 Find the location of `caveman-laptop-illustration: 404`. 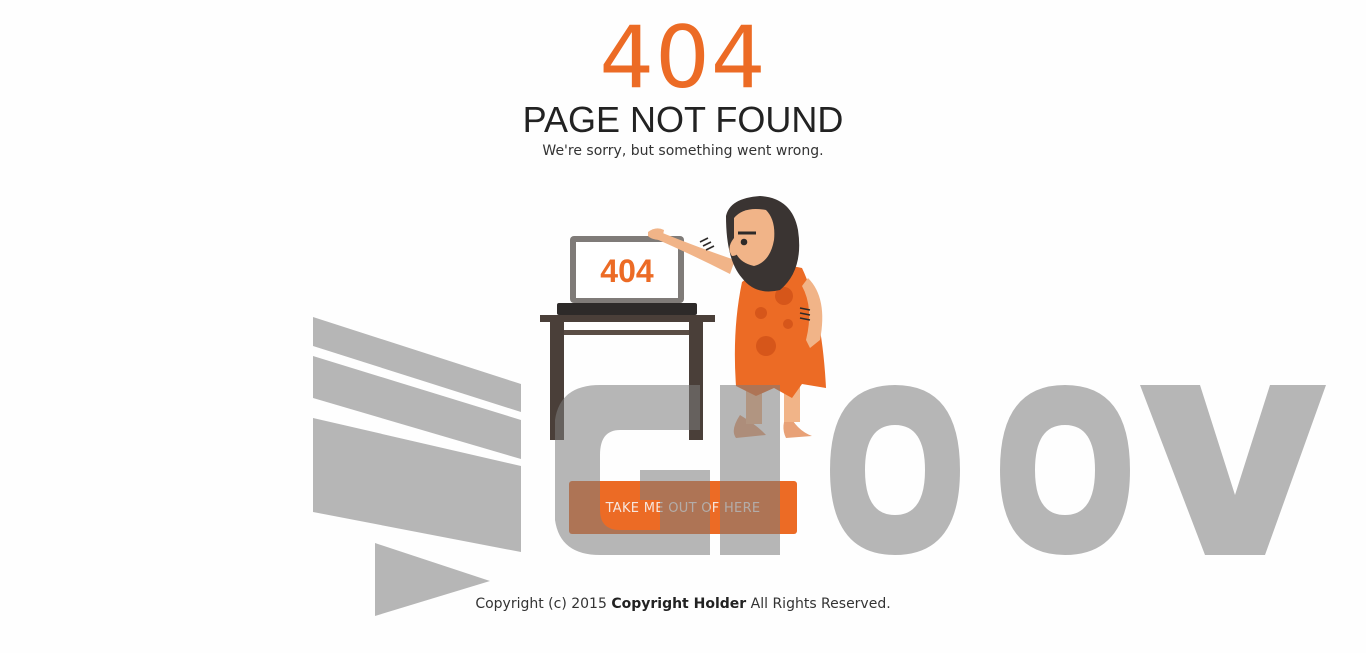

caveman-laptop-illustration: 404 is located at coordinates (683, 318).